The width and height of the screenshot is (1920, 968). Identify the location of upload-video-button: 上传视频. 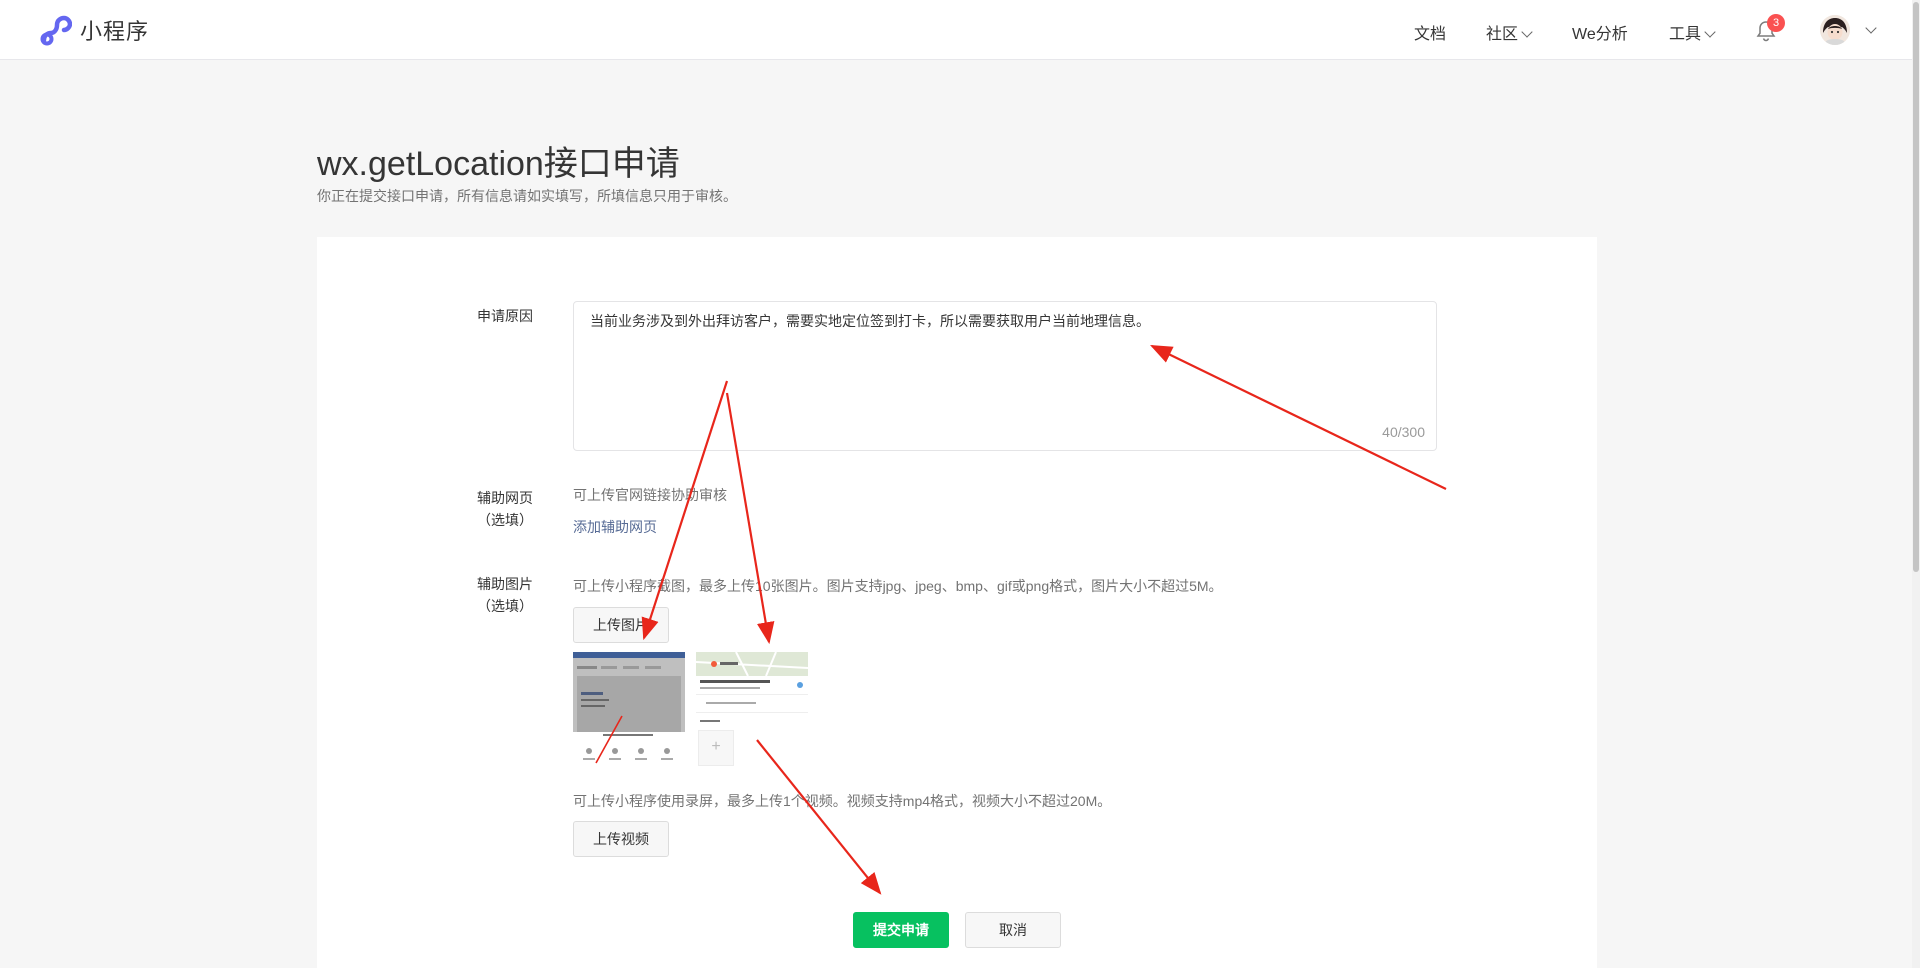
(621, 839).